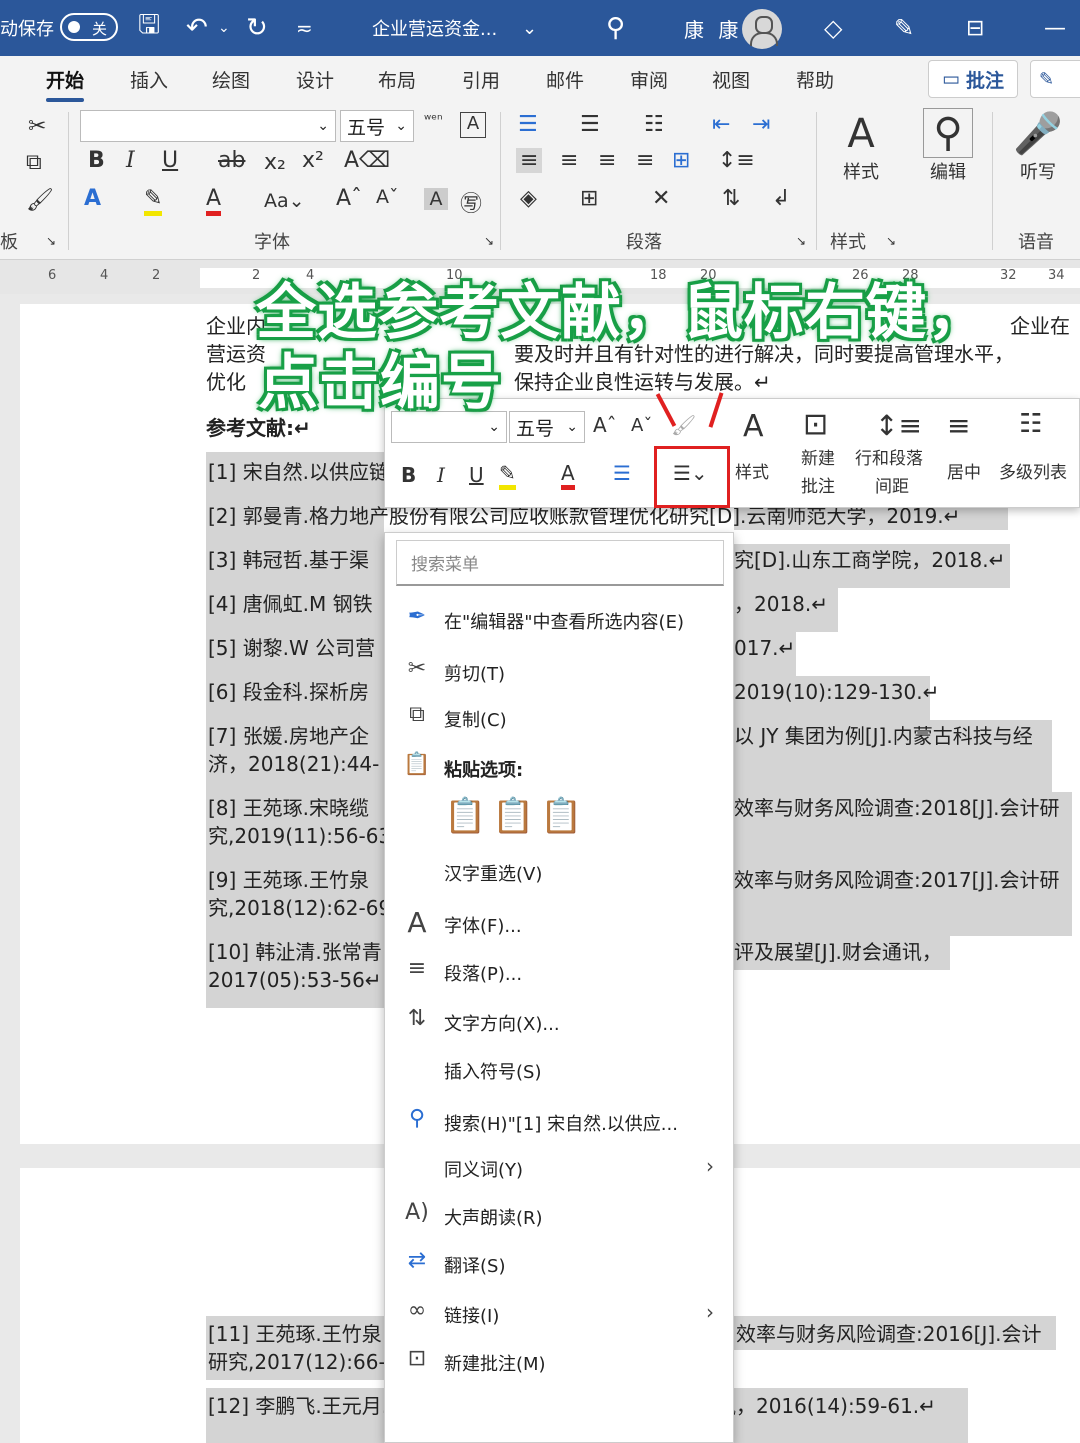 The image size is (1080, 1443). What do you see at coordinates (231, 79) in the screenshot?
I see `tab-draw: 绘图` at bounding box center [231, 79].